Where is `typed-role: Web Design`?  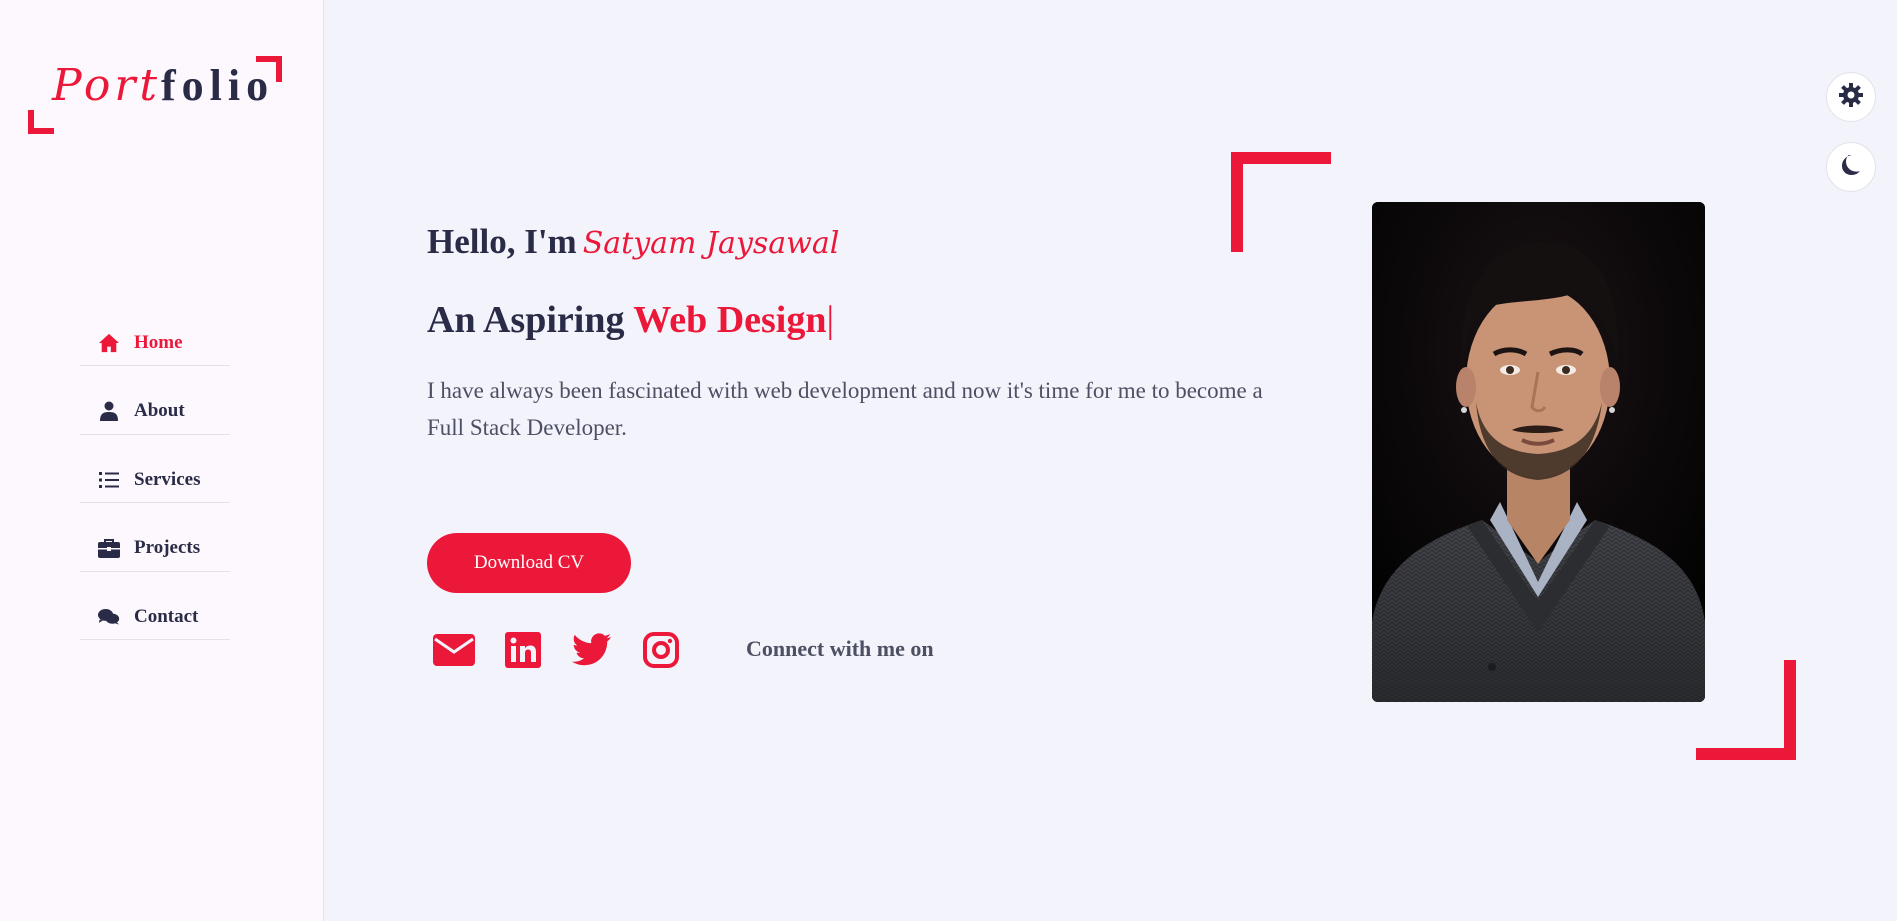 typed-role: Web Design is located at coordinates (730, 320).